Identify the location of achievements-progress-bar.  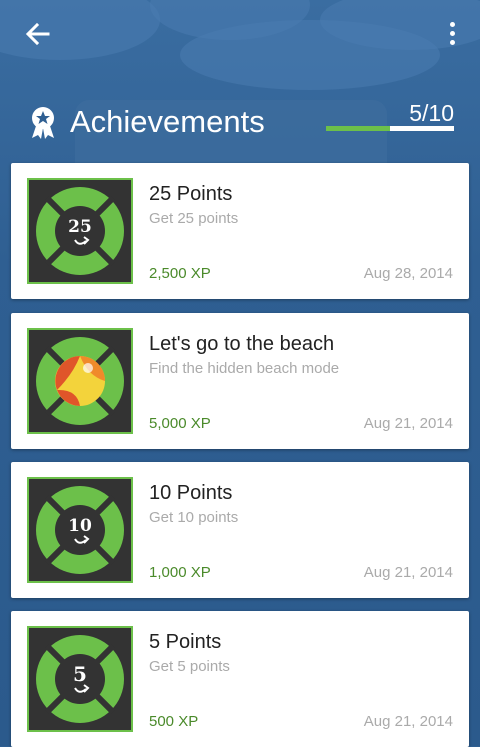
(390, 128).